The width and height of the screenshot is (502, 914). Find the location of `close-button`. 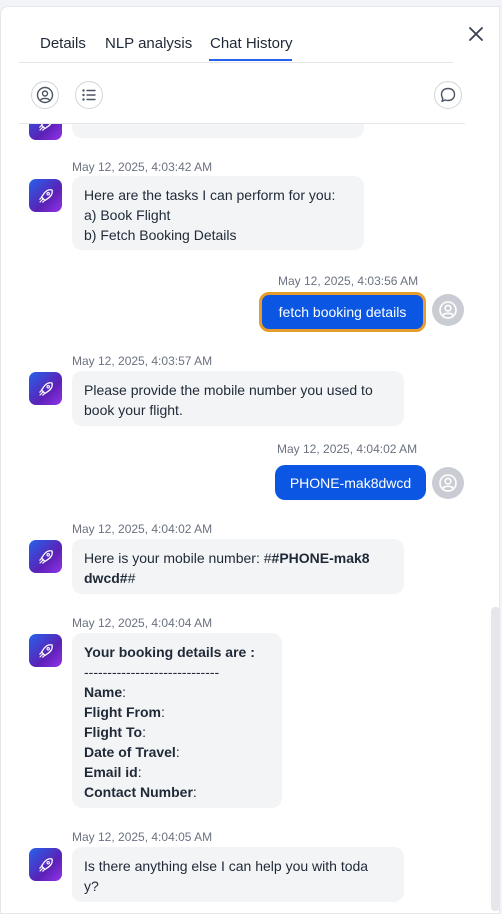

close-button is located at coordinates (476, 34).